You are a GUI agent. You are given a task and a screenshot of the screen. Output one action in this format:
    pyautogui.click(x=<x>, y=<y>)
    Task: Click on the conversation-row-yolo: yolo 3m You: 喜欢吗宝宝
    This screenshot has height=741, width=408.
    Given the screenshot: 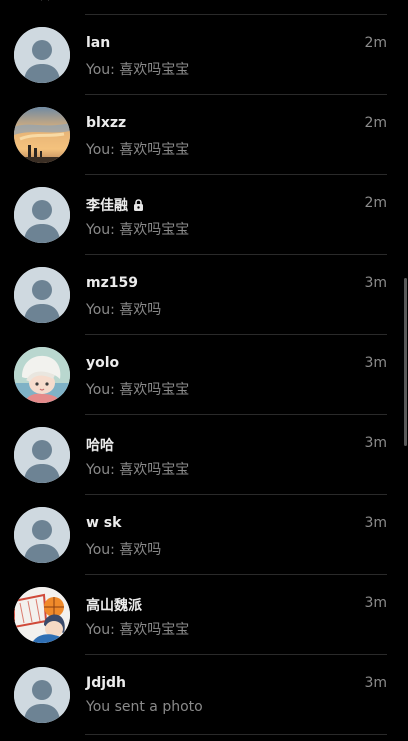 What is the action you would take?
    pyautogui.click(x=204, y=375)
    